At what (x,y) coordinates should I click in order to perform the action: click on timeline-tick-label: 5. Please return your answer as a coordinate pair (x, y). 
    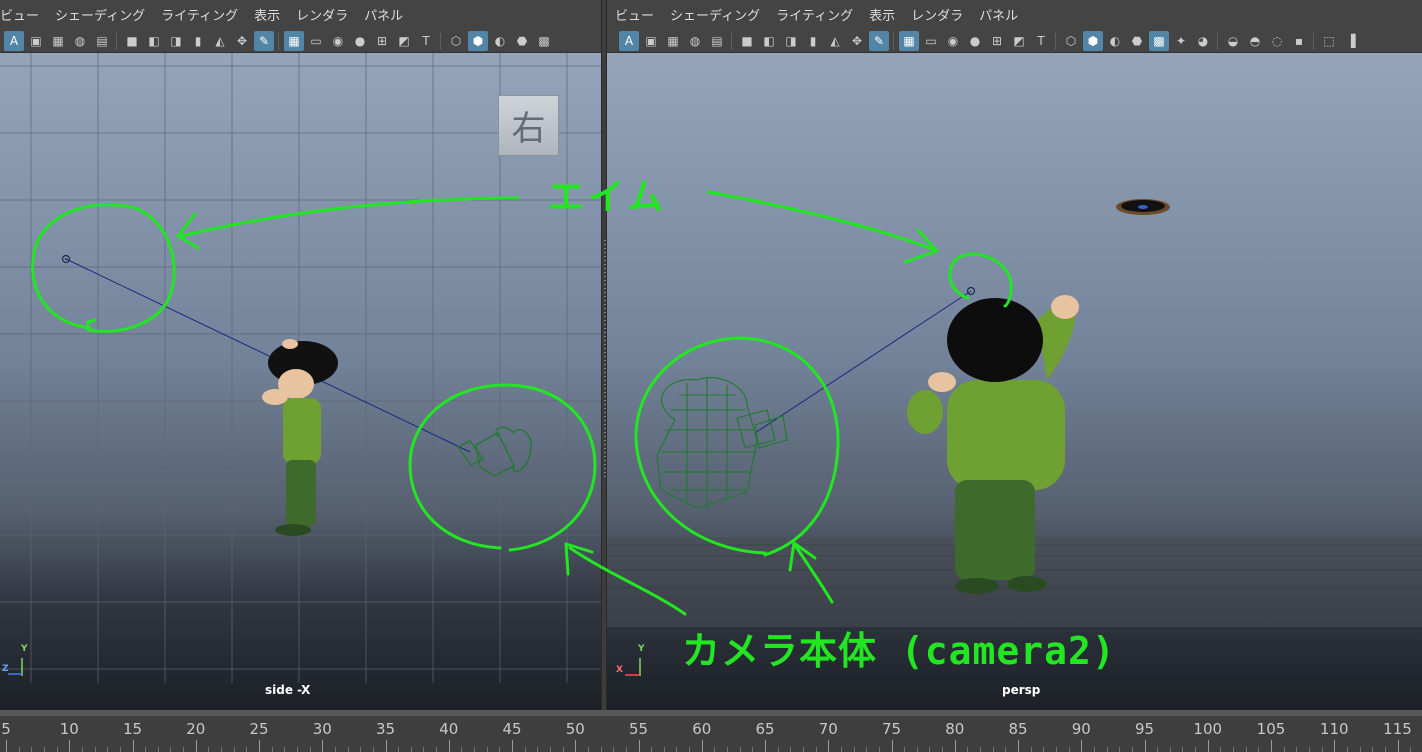
    Looking at the image, I should click on (6, 729).